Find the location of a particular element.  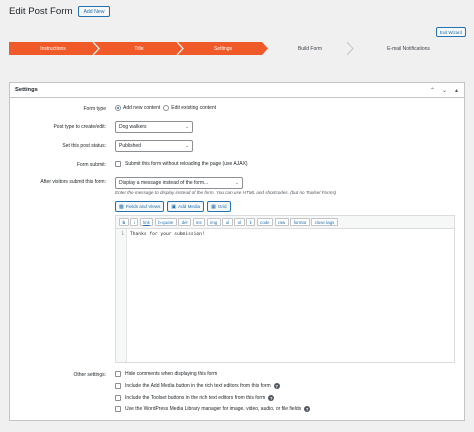

ajax-checkbox is located at coordinates (118, 164).